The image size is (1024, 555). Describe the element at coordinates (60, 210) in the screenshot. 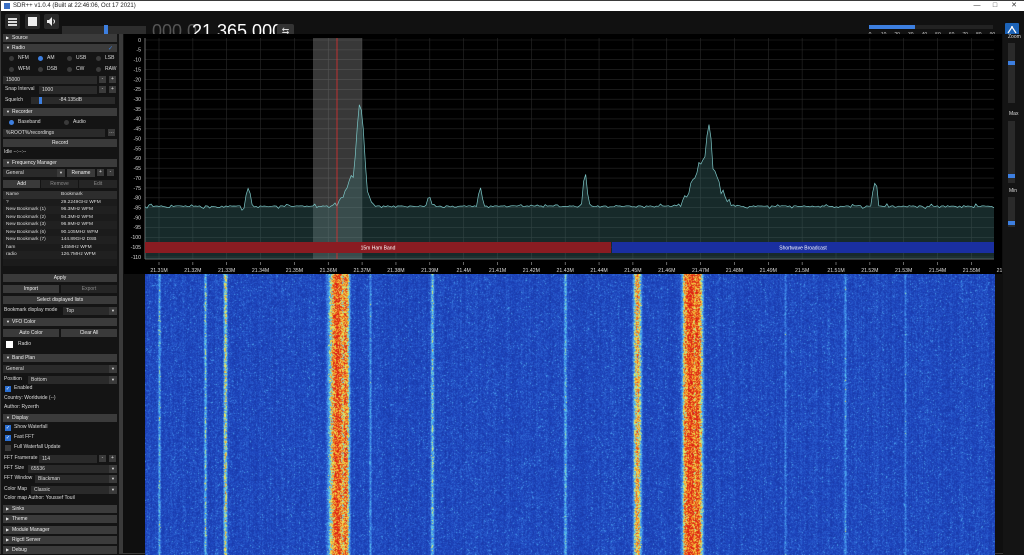

I see `bookmark-row: New Bookmark (1) 96.3MHz WFM` at that location.